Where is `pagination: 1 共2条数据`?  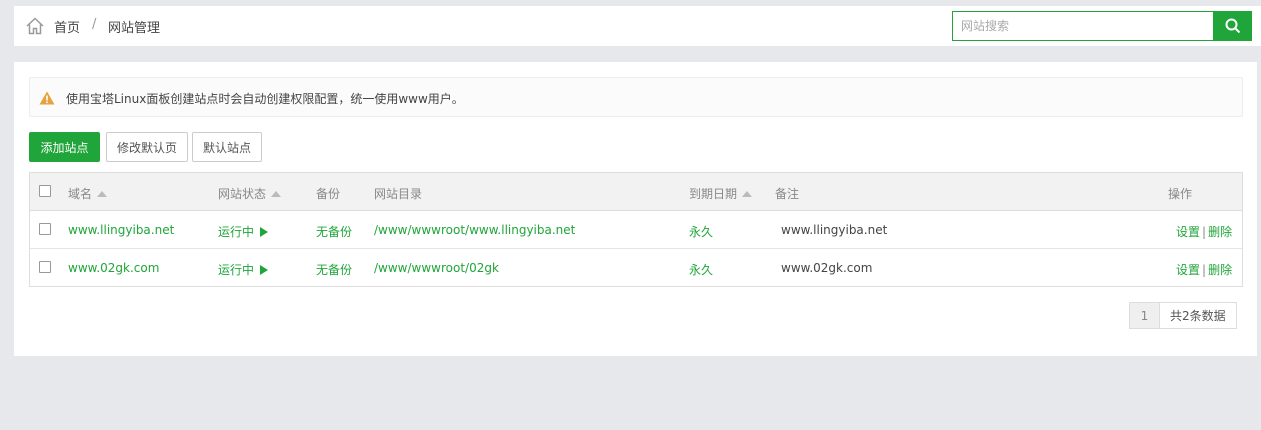 pagination: 1 共2条数据 is located at coordinates (1183, 315).